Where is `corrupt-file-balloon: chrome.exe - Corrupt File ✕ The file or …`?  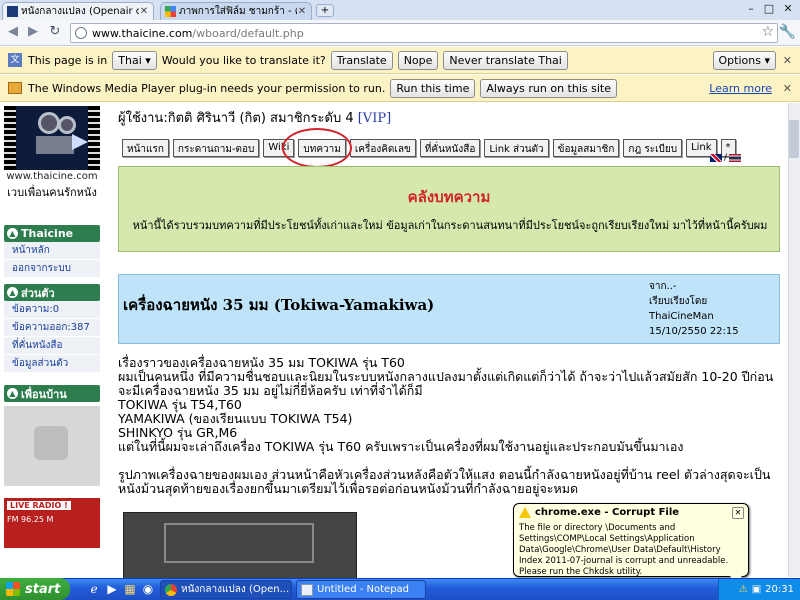
corrupt-file-balloon: chrome.exe - Corrupt File ✕ The file or … is located at coordinates (631, 540).